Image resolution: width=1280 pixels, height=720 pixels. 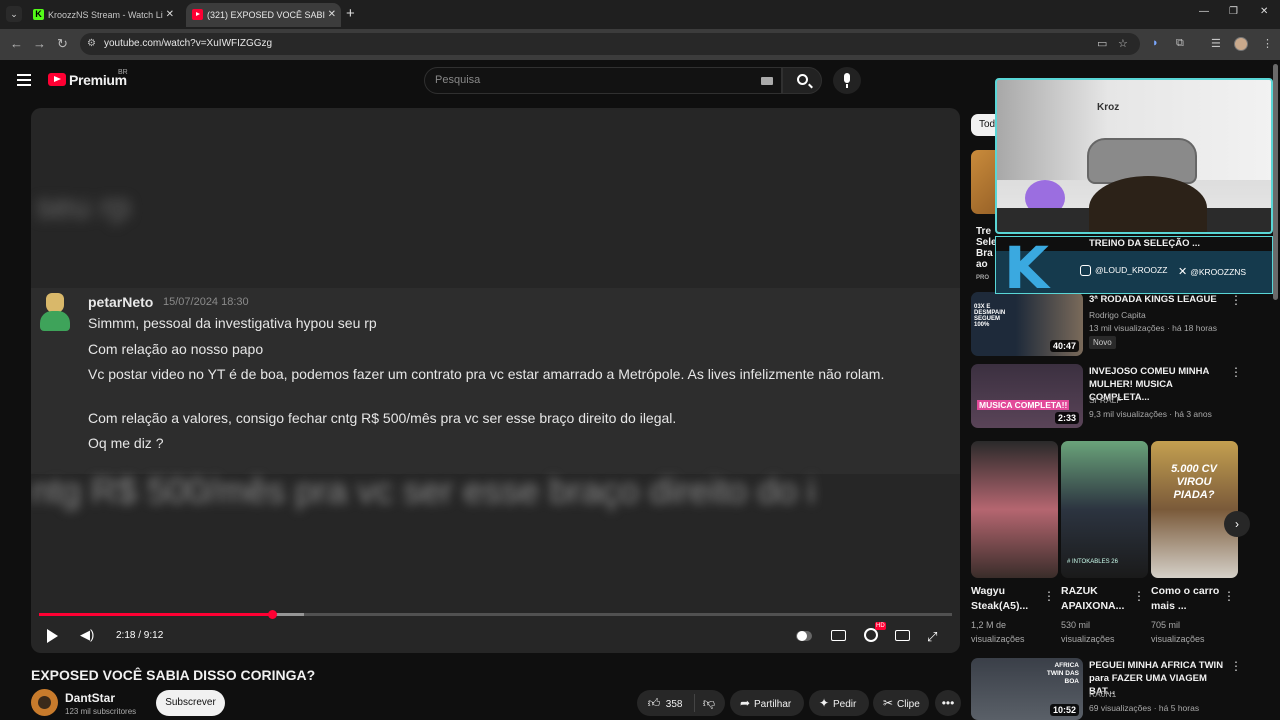 I want to click on short-thumbnail: 5.000 CV VIROU PIADA?, so click(x=1194, y=509).